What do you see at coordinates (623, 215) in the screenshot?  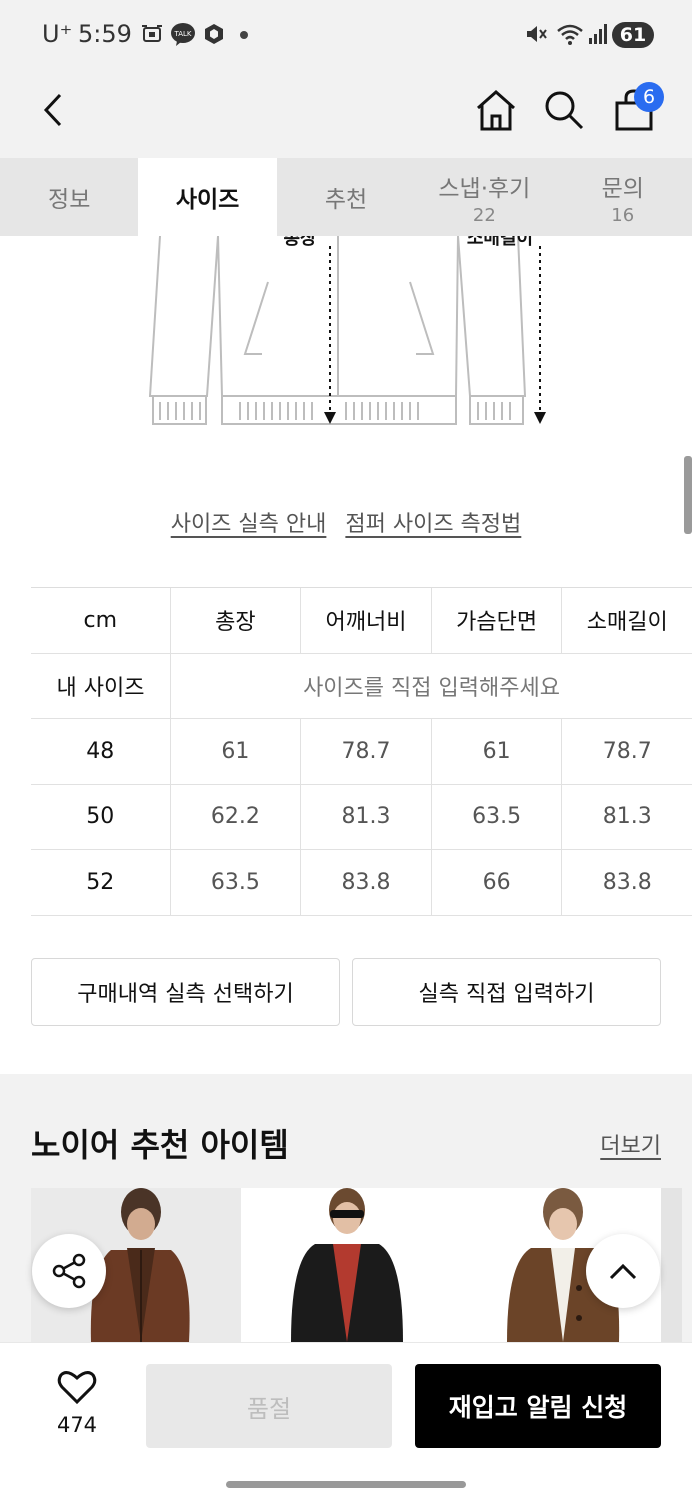 I see `tab-count: 16` at bounding box center [623, 215].